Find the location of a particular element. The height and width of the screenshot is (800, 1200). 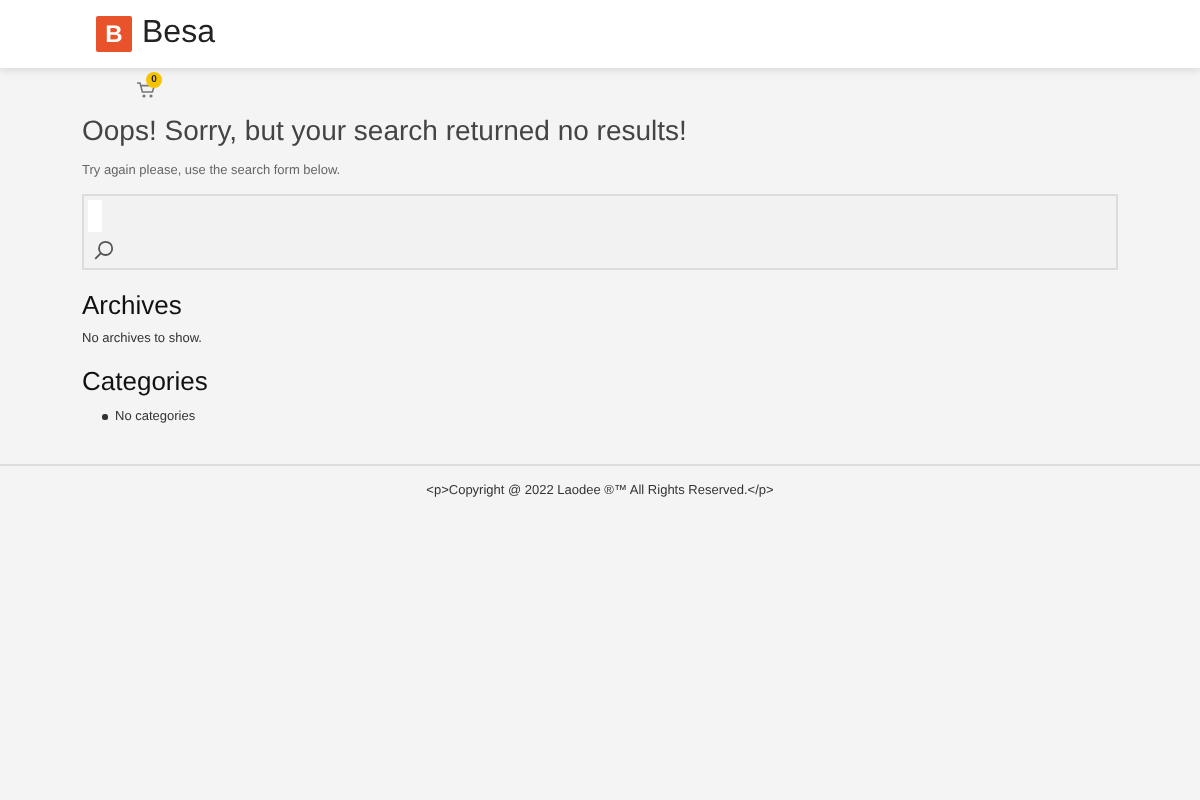

search-icon is located at coordinates (104, 250).